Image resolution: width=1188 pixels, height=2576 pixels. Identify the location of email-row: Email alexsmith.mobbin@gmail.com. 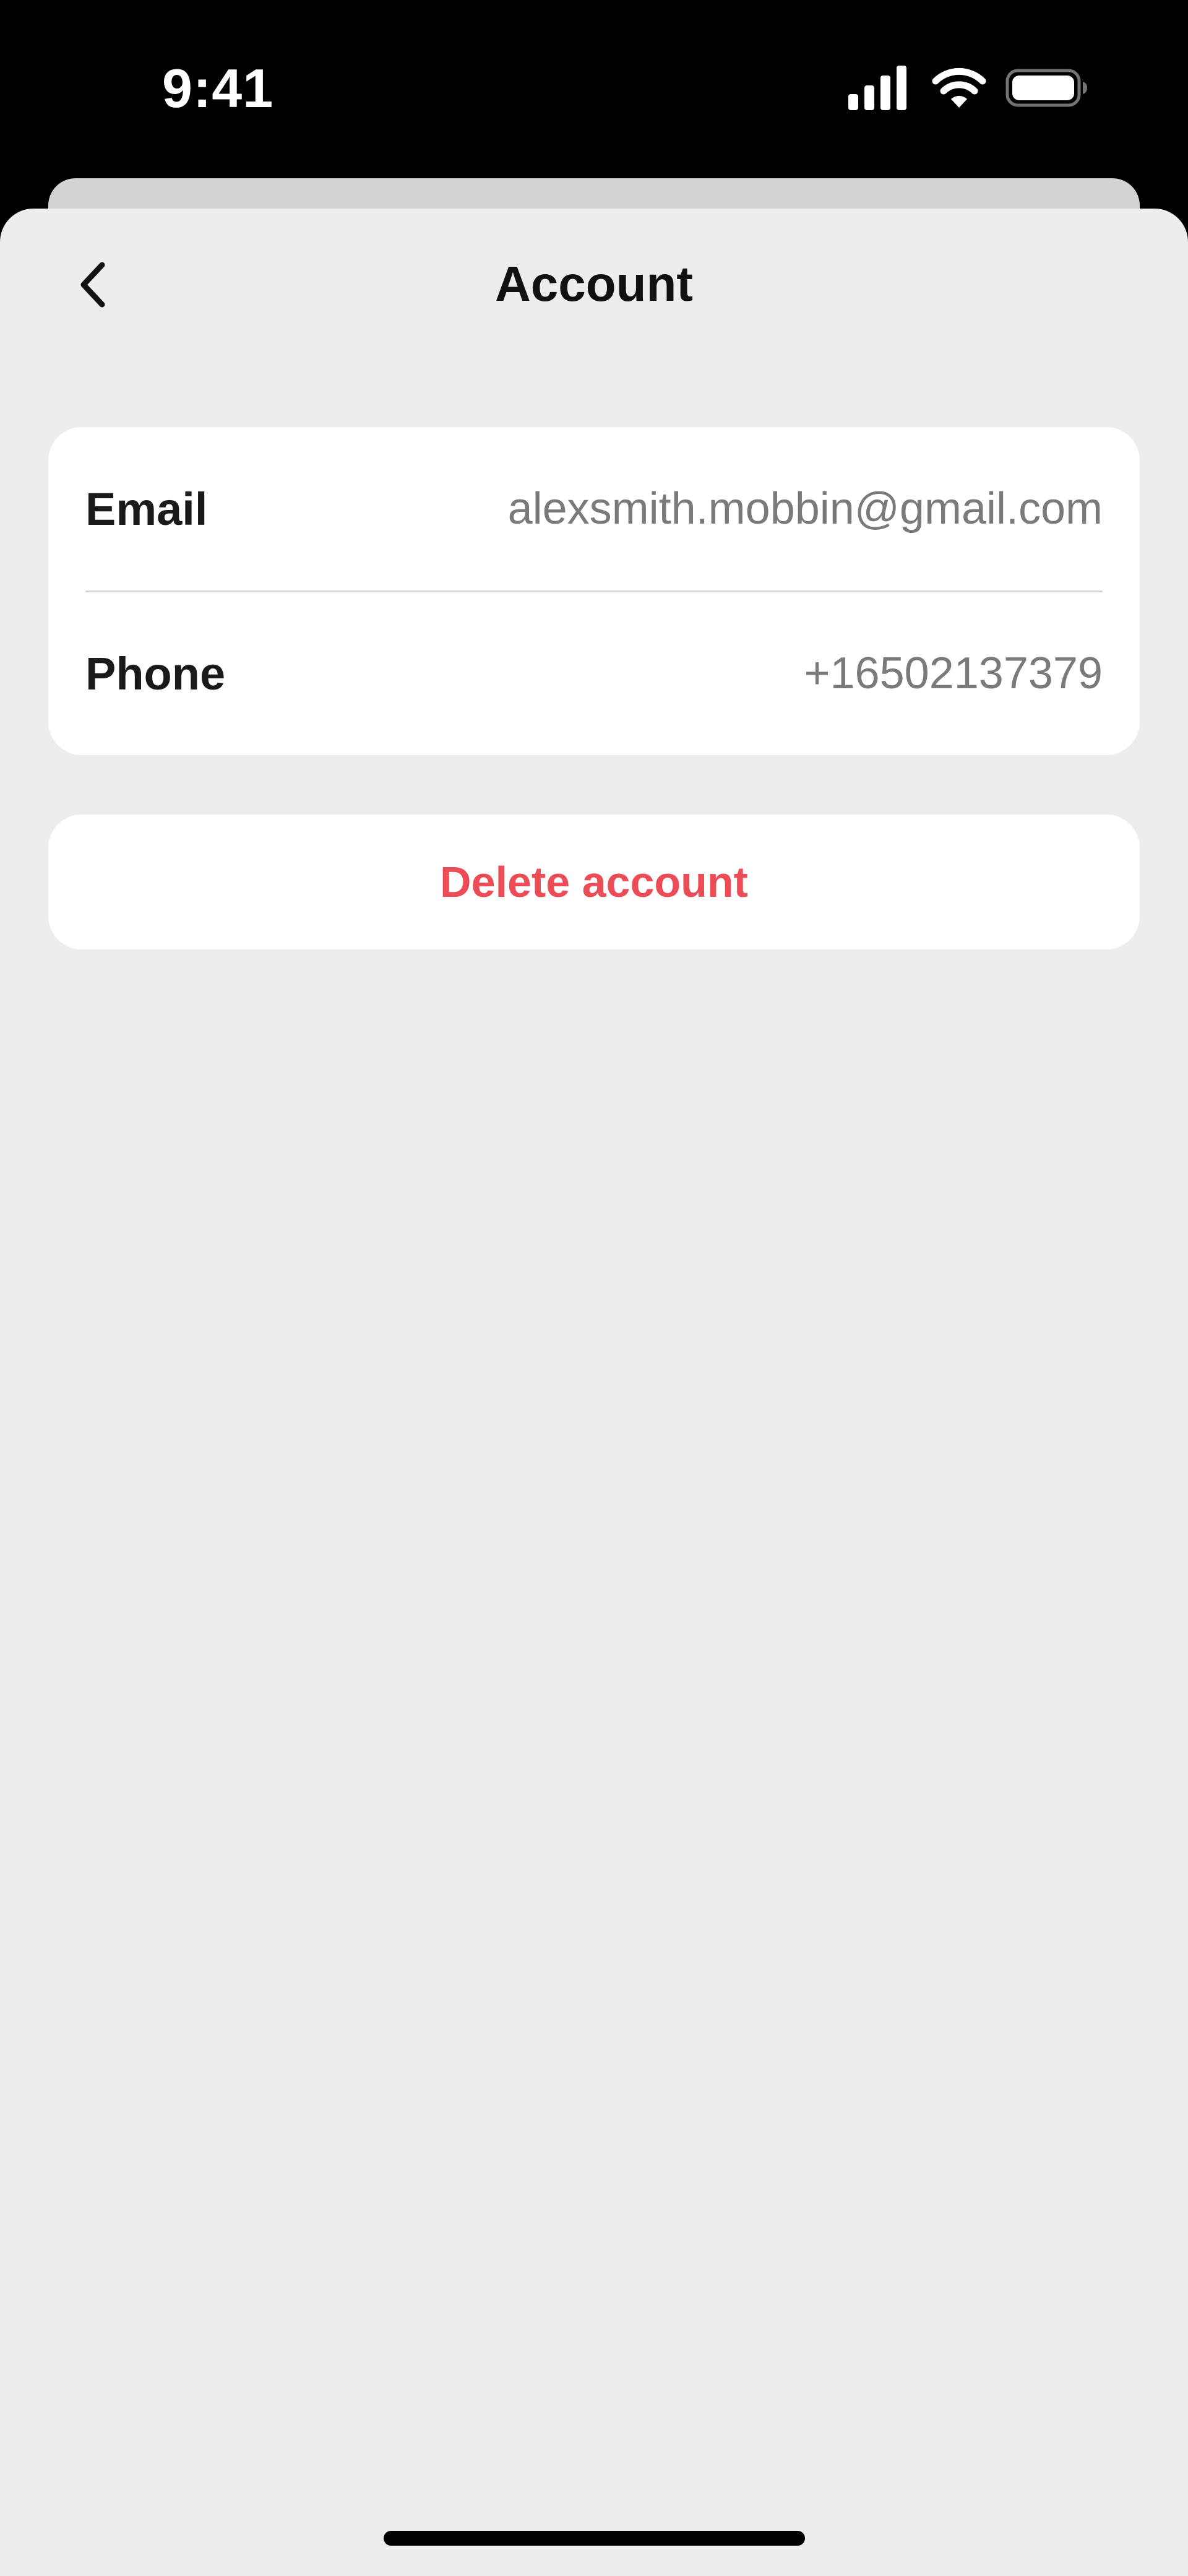
(594, 508).